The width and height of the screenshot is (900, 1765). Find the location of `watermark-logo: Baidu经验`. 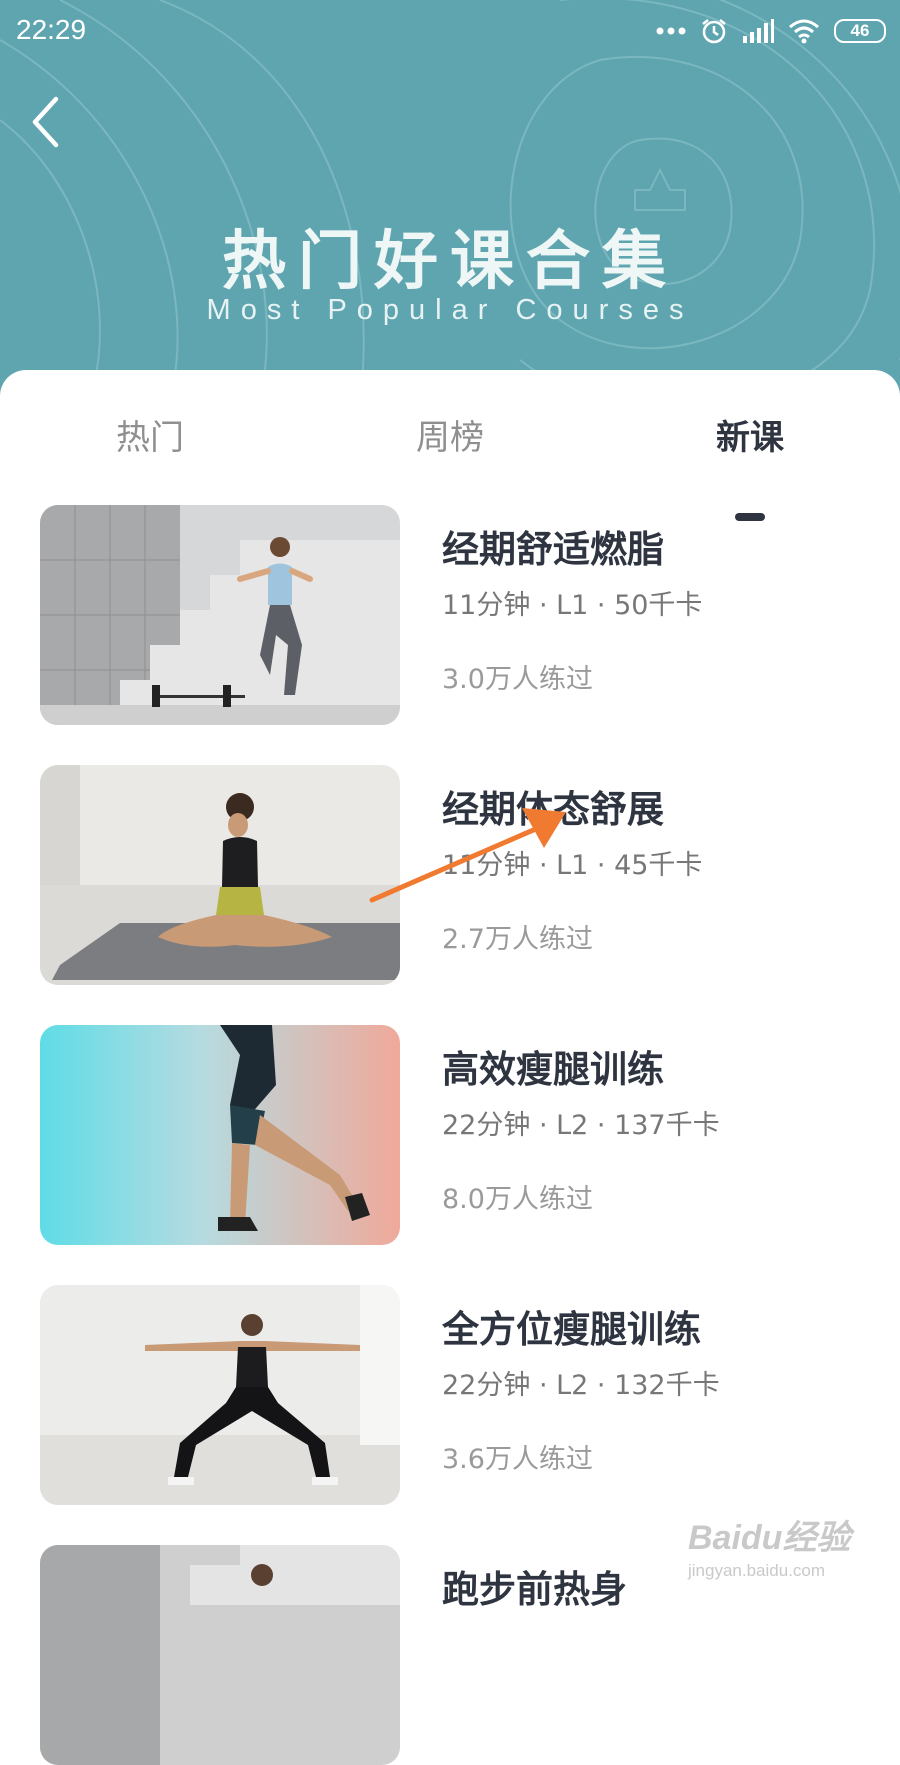

watermark-logo: Baidu经验 is located at coordinates (769, 1538).